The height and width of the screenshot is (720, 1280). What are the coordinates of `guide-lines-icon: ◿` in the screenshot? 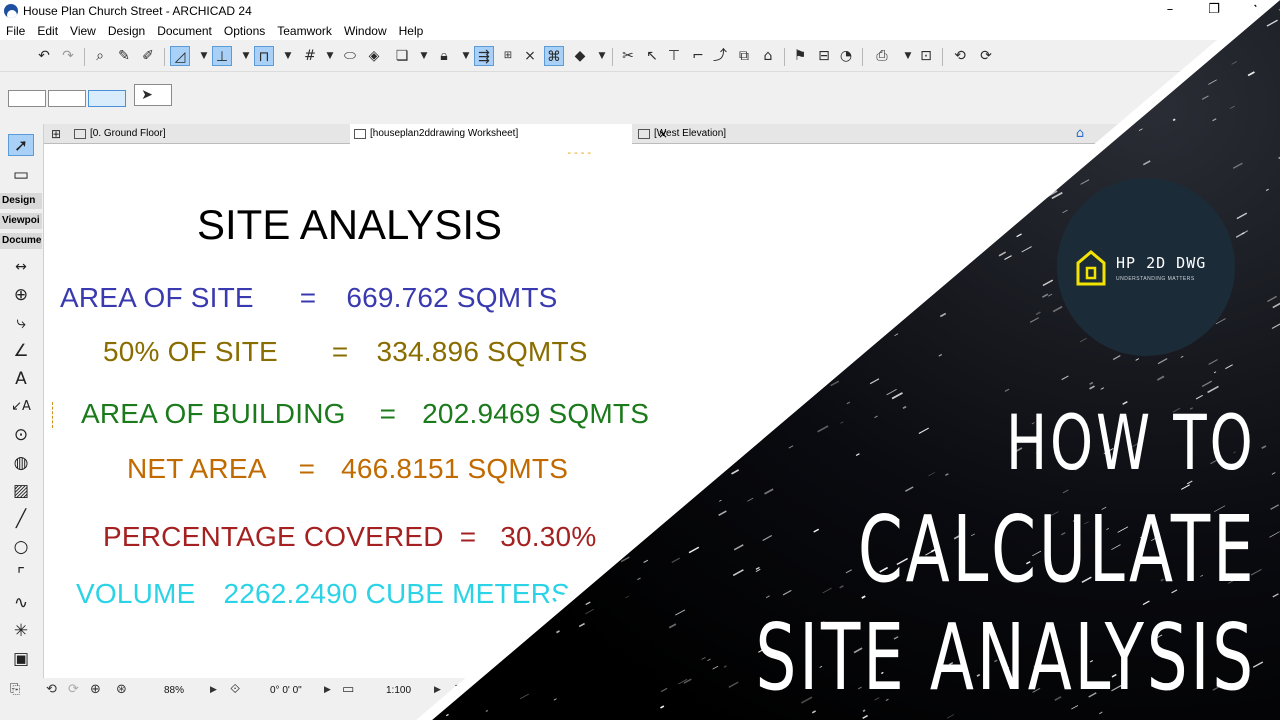 It's located at (180, 56).